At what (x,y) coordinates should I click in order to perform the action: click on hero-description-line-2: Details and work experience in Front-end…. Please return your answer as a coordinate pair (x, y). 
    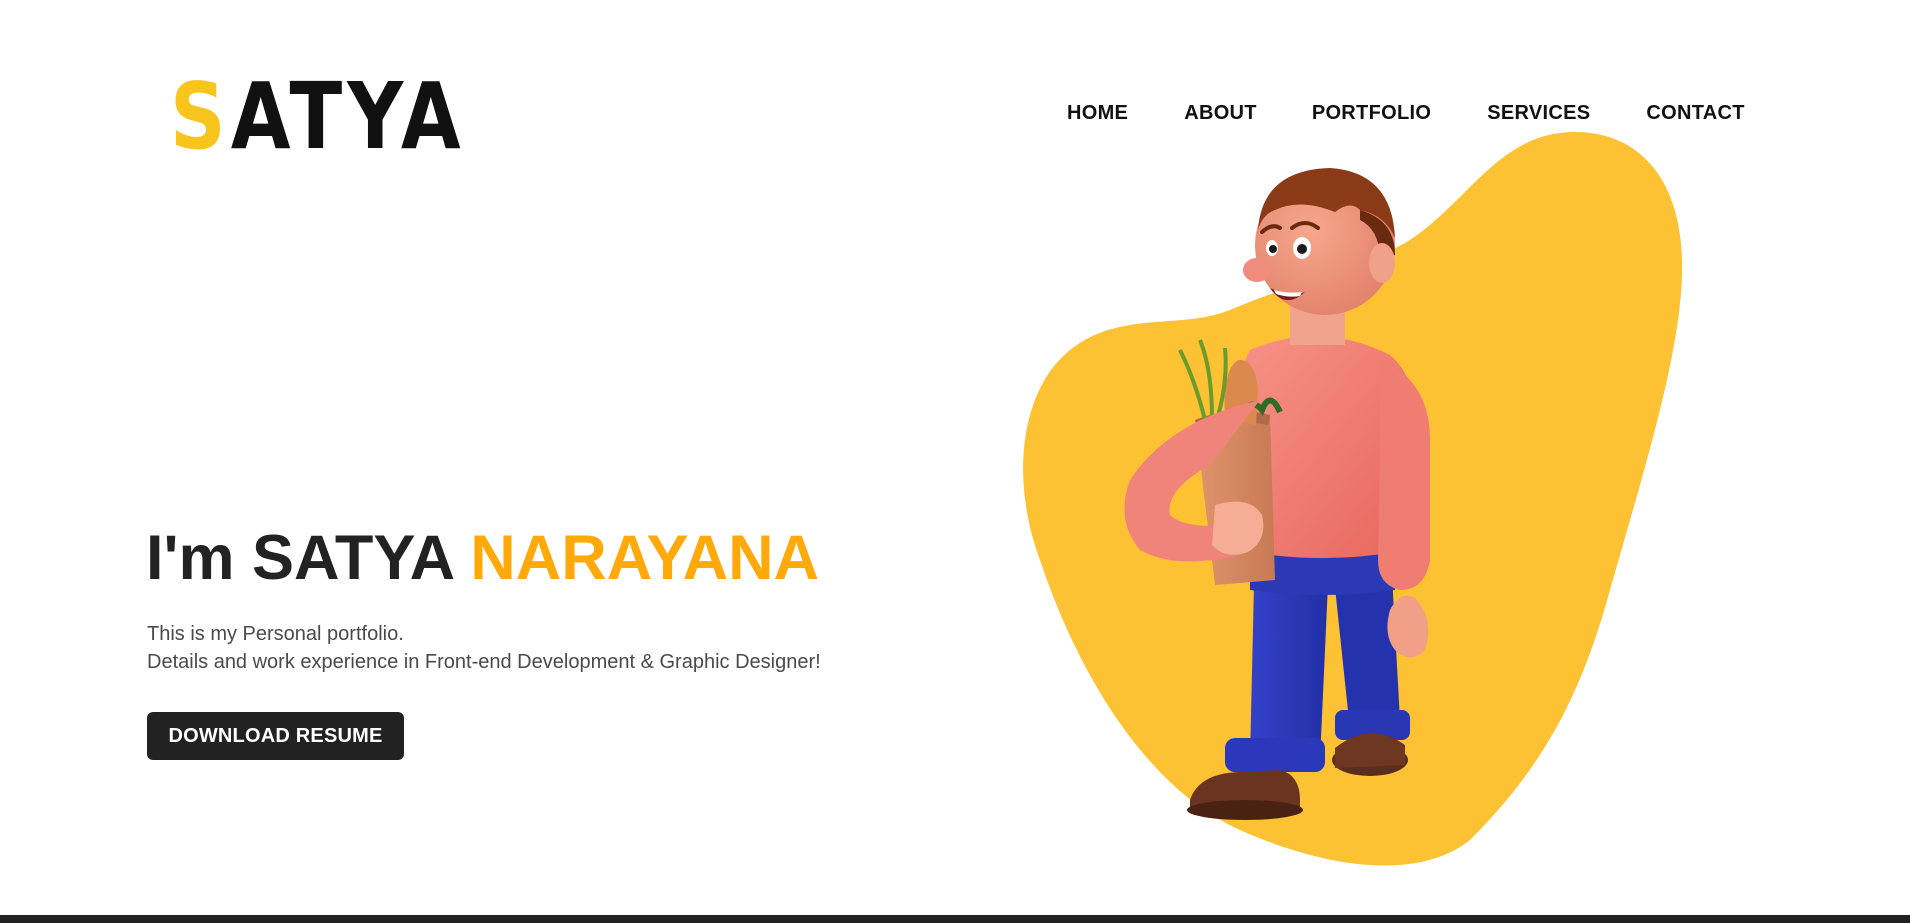
    Looking at the image, I should click on (484, 662).